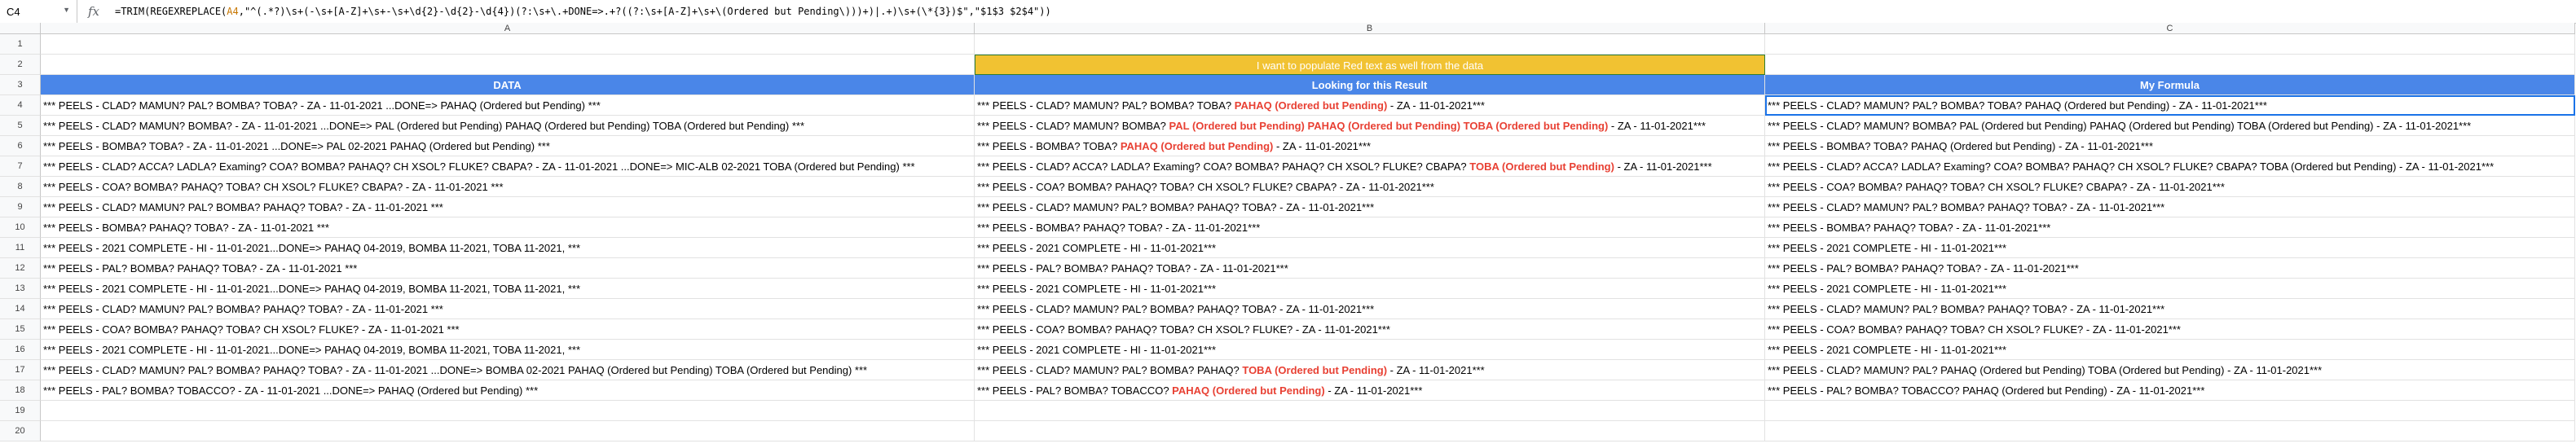 This screenshot has height=448, width=2576. What do you see at coordinates (21, 85) in the screenshot?
I see `row-header: 3` at bounding box center [21, 85].